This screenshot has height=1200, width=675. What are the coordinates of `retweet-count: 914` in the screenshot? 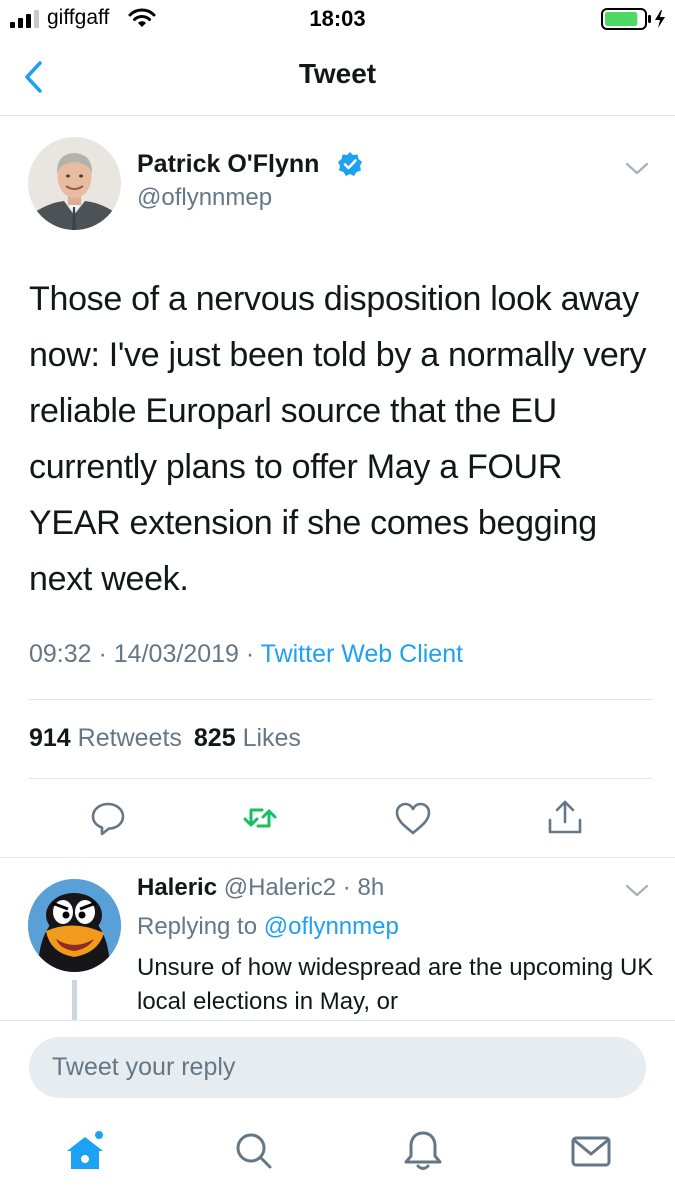 It's located at (50, 738).